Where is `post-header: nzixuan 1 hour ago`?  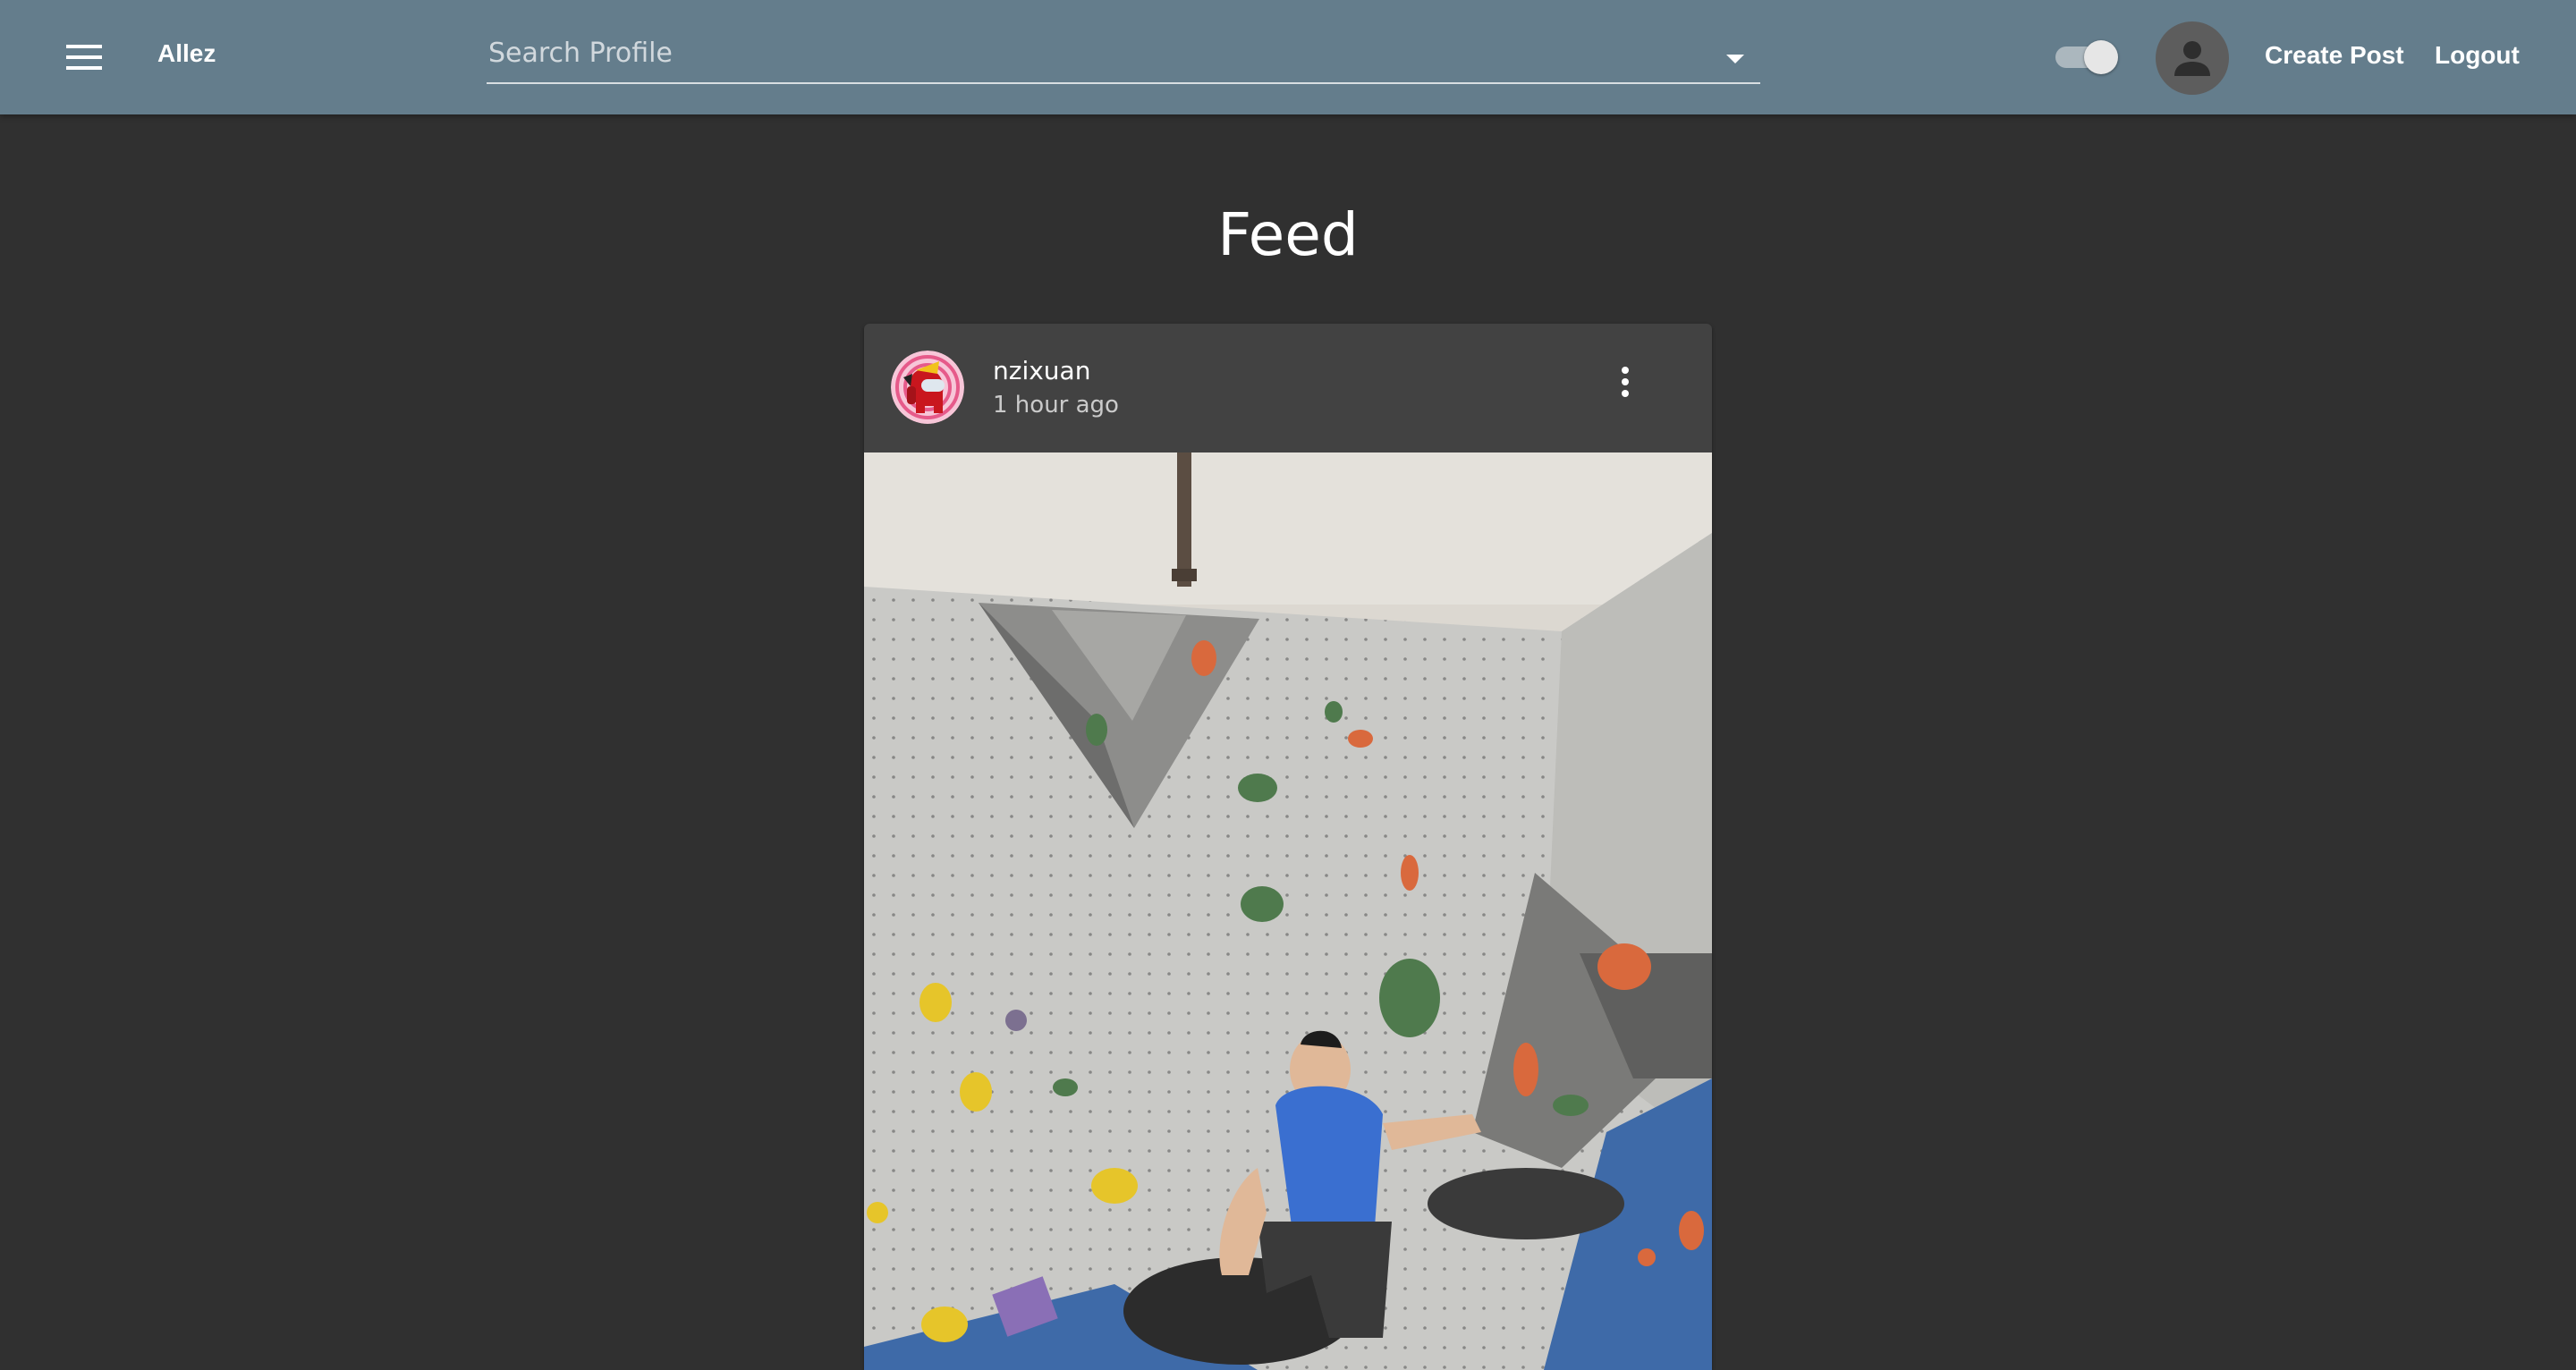 post-header: nzixuan 1 hour ago is located at coordinates (1288, 388).